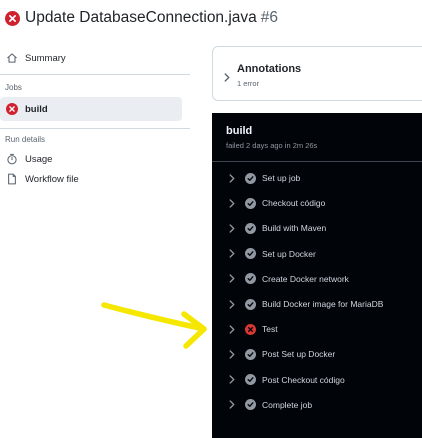 The width and height of the screenshot is (422, 438). What do you see at coordinates (317, 178) in the screenshot?
I see `job-step: Set up job` at bounding box center [317, 178].